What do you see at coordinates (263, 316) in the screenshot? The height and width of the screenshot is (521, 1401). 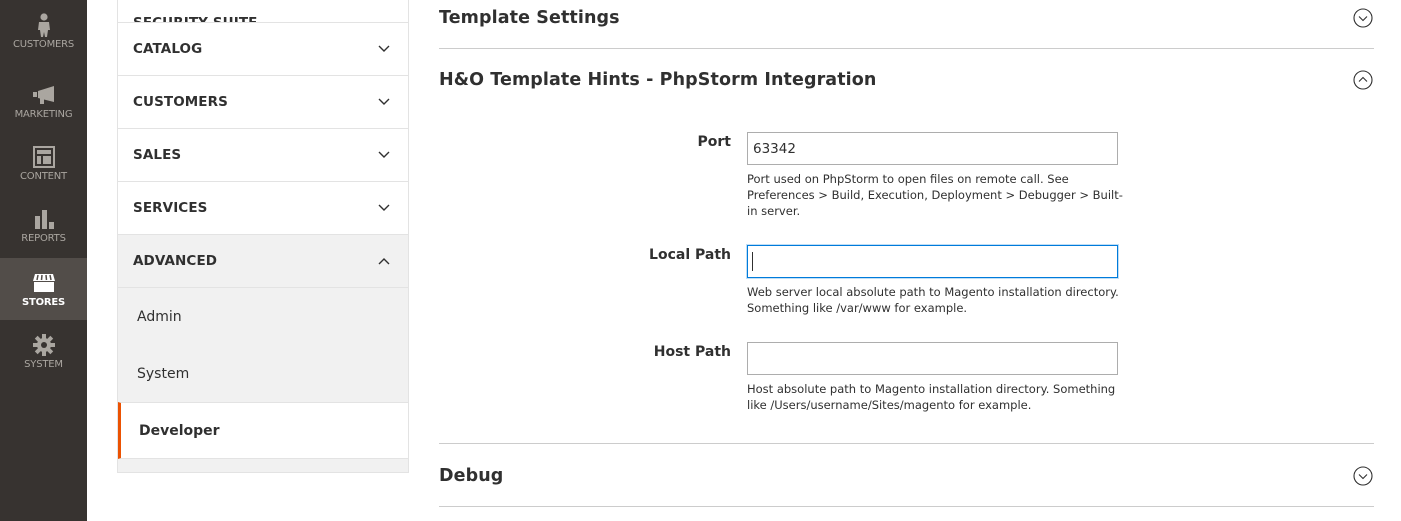 I see `tab-item-admin: Admin` at bounding box center [263, 316].